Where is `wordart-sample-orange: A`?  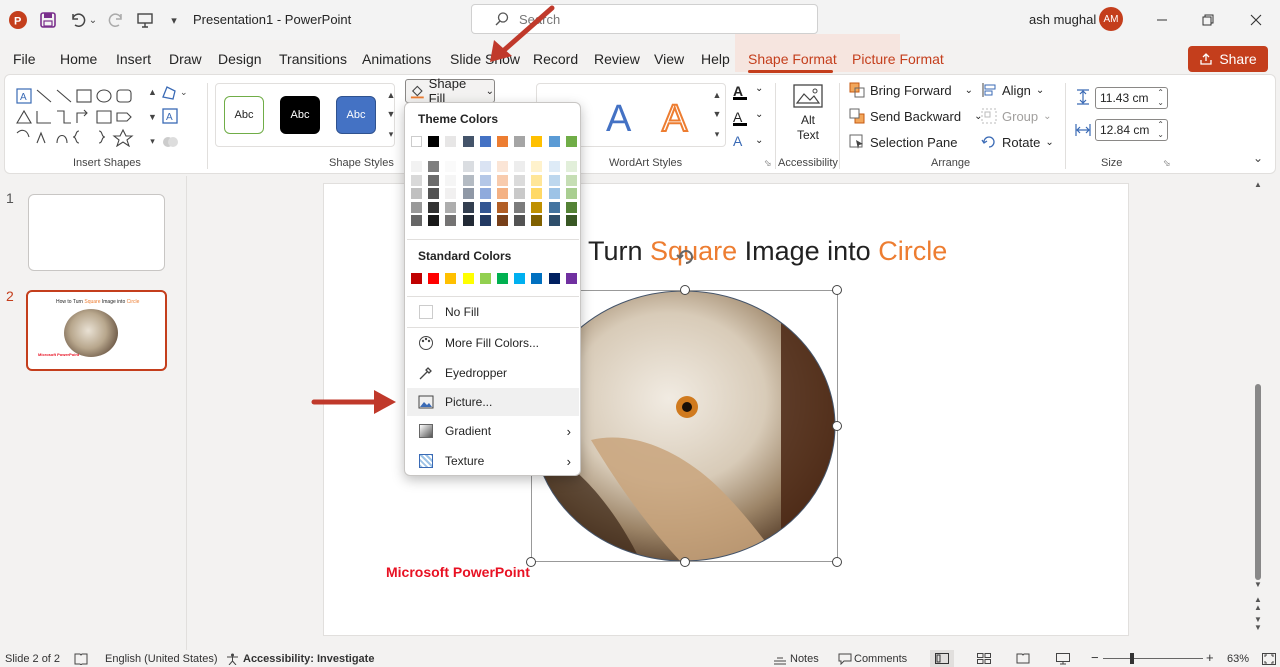 wordart-sample-orange: A is located at coordinates (679, 117).